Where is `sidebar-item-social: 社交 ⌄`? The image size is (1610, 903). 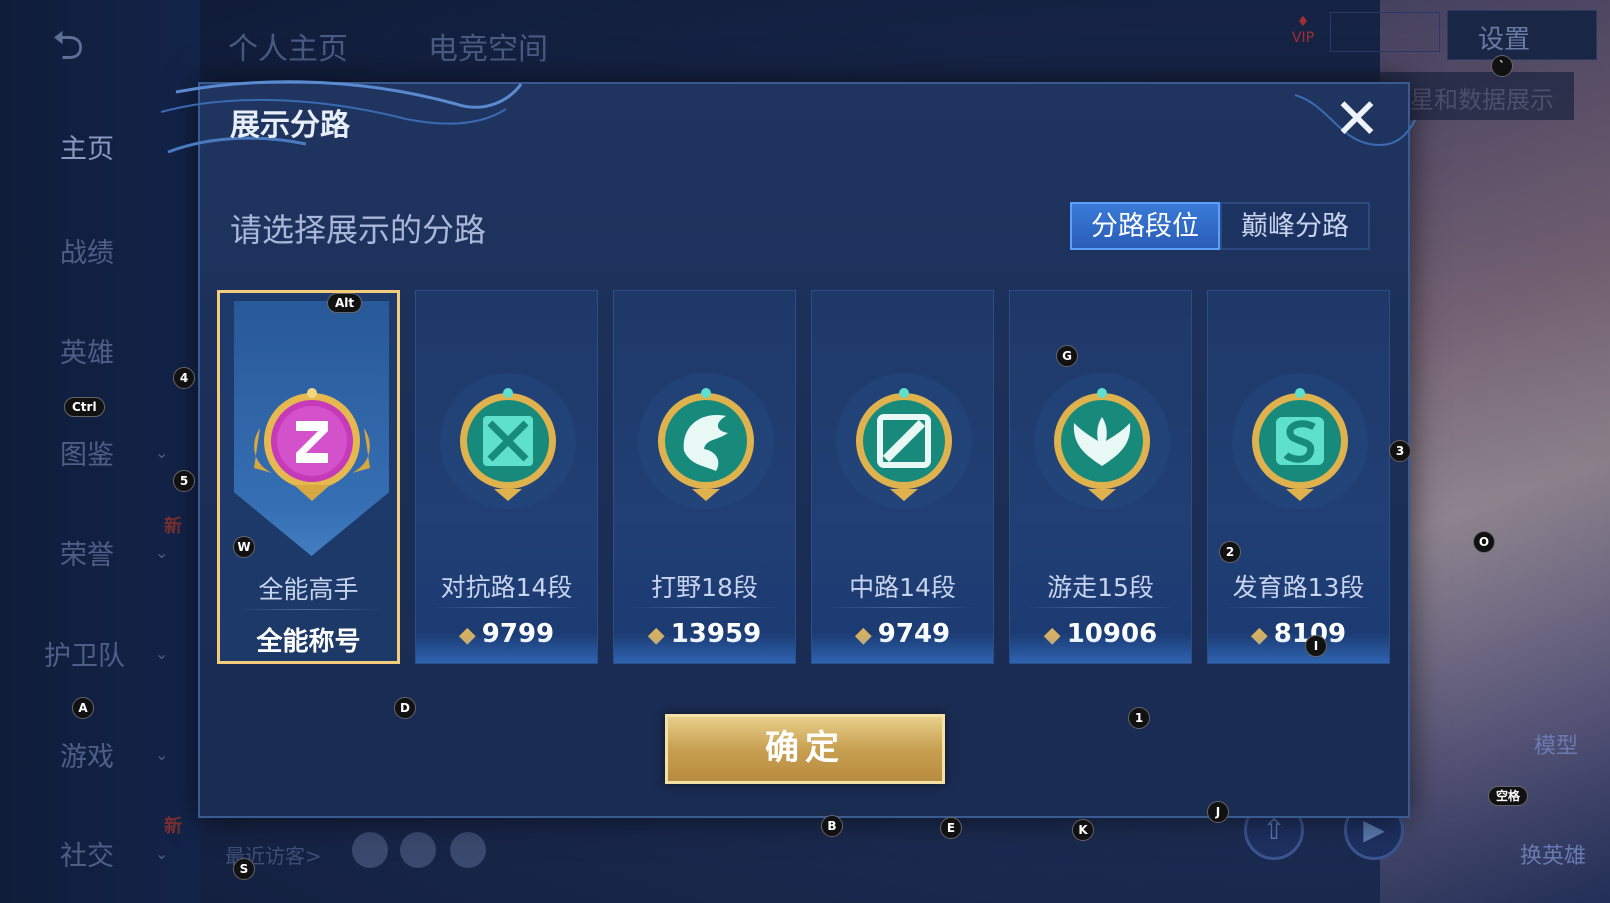 sidebar-item-social: 社交 ⌄ is located at coordinates (100, 853).